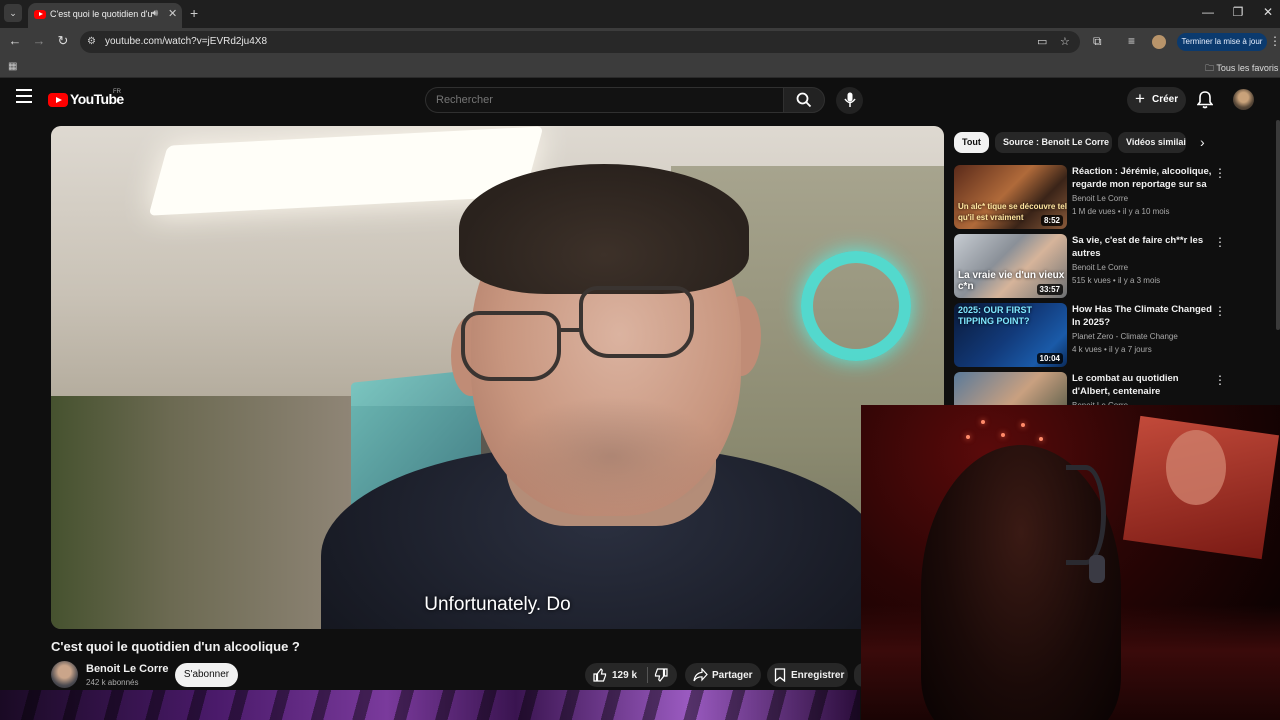 Image resolution: width=1280 pixels, height=720 pixels. I want to click on channel-avatar, so click(64, 674).